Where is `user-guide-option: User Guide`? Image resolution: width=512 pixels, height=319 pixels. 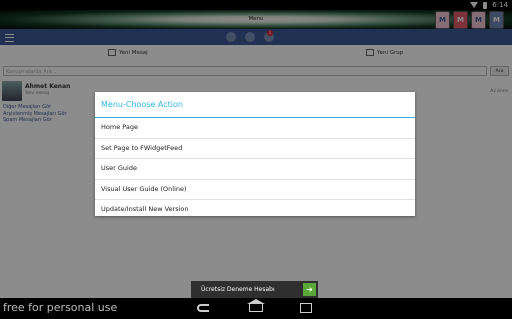
user-guide-option: User Guide is located at coordinates (255, 169).